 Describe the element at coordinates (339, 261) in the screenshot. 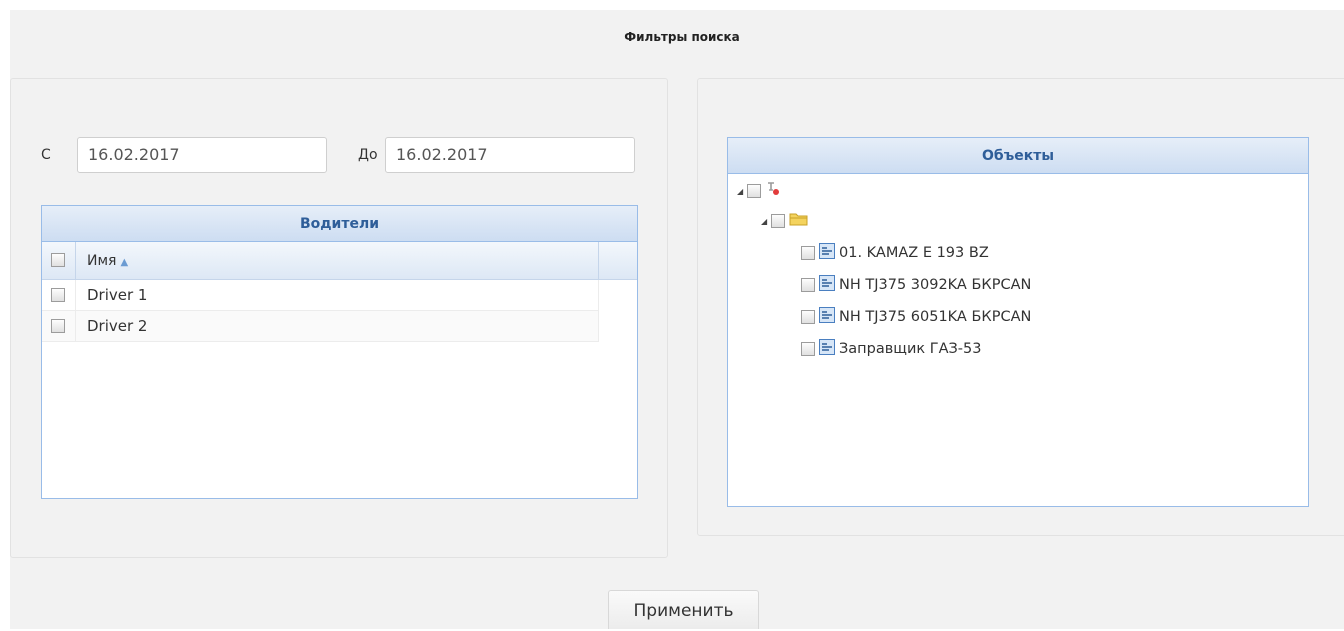

I see `drivers-column-header: Имя ▲` at that location.